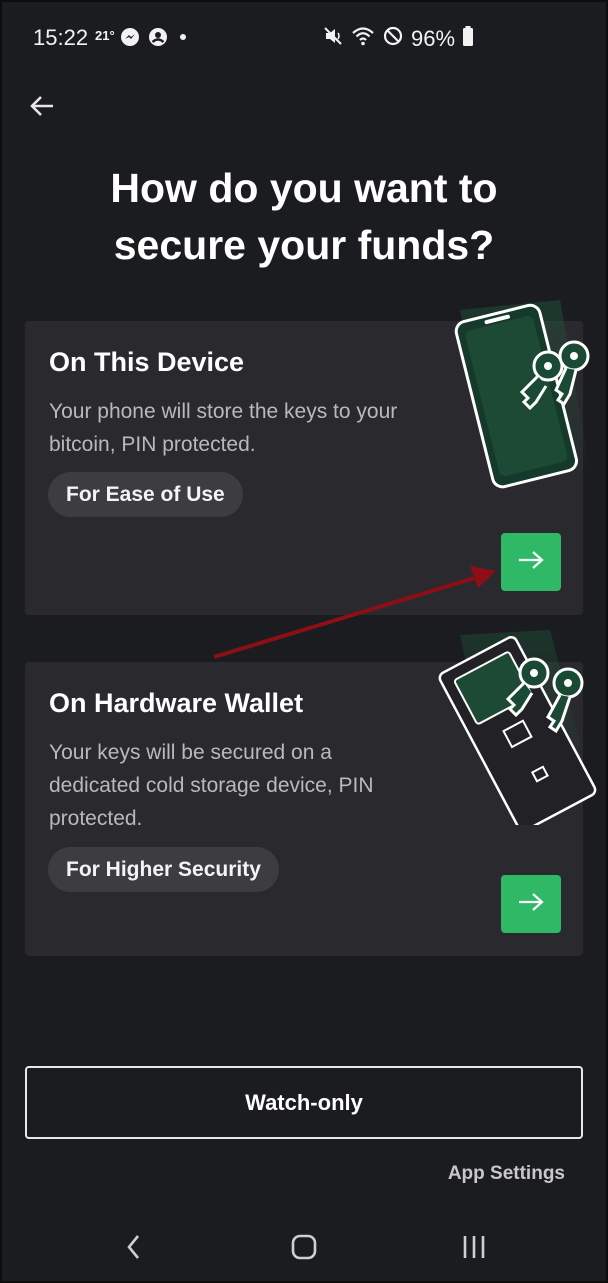 The width and height of the screenshot is (608, 1283). I want to click on do-not-disturb-icon, so click(393, 38).